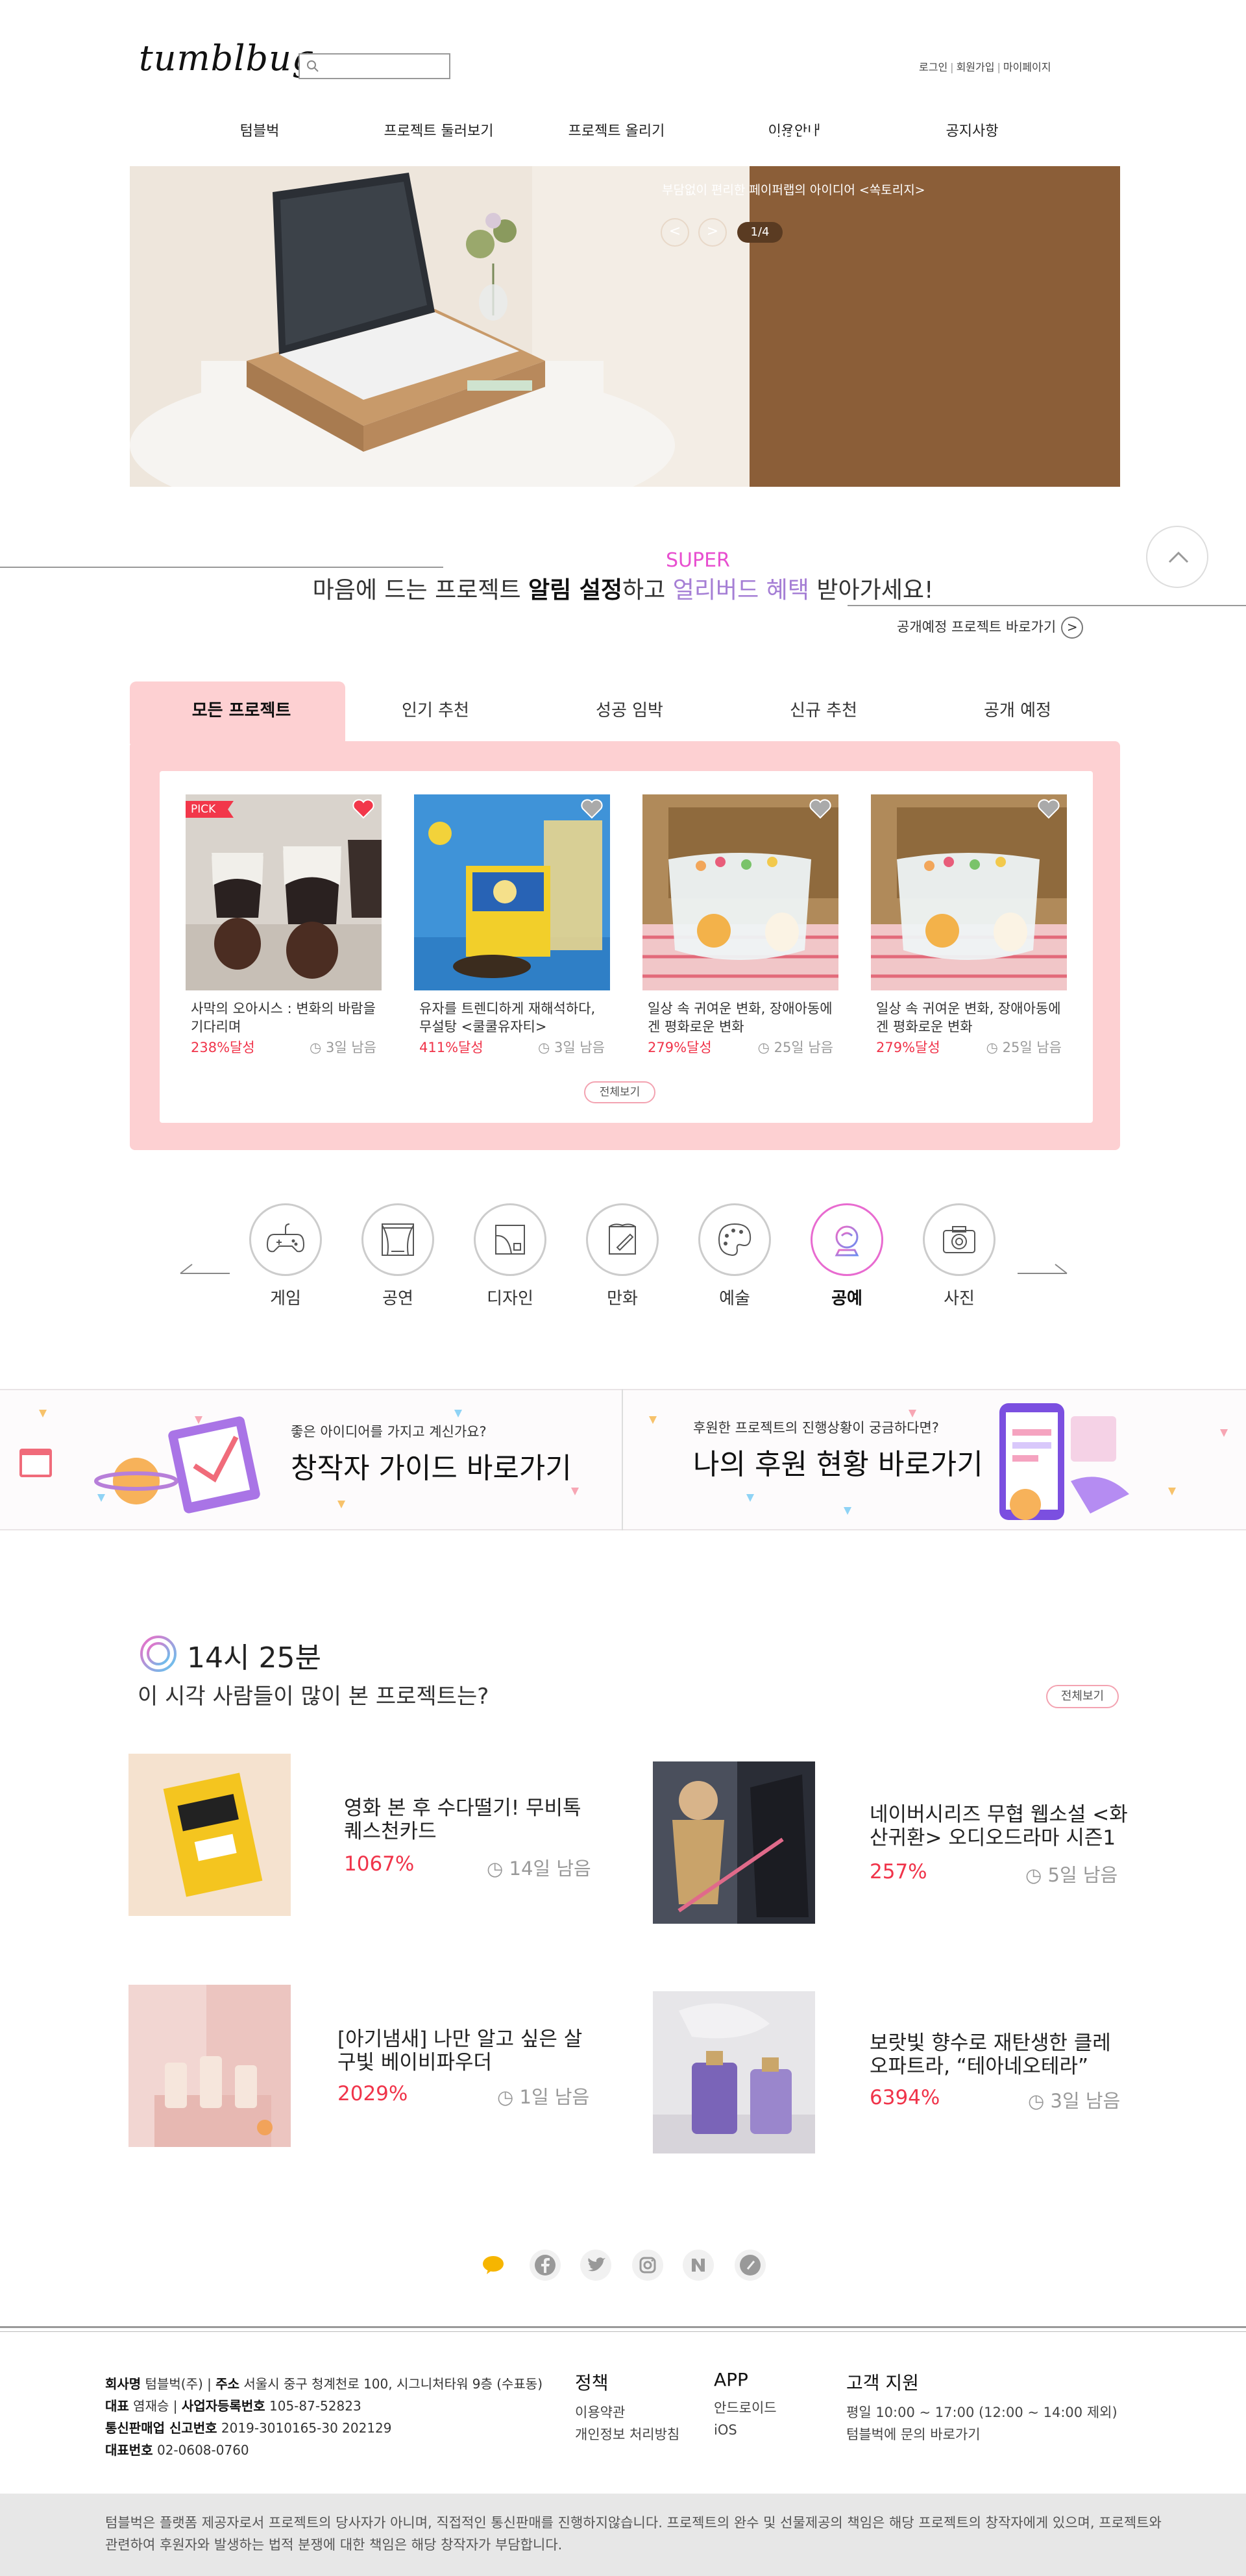 The width and height of the screenshot is (1246, 2576). I want to click on heart-icon-filled, so click(363, 808).